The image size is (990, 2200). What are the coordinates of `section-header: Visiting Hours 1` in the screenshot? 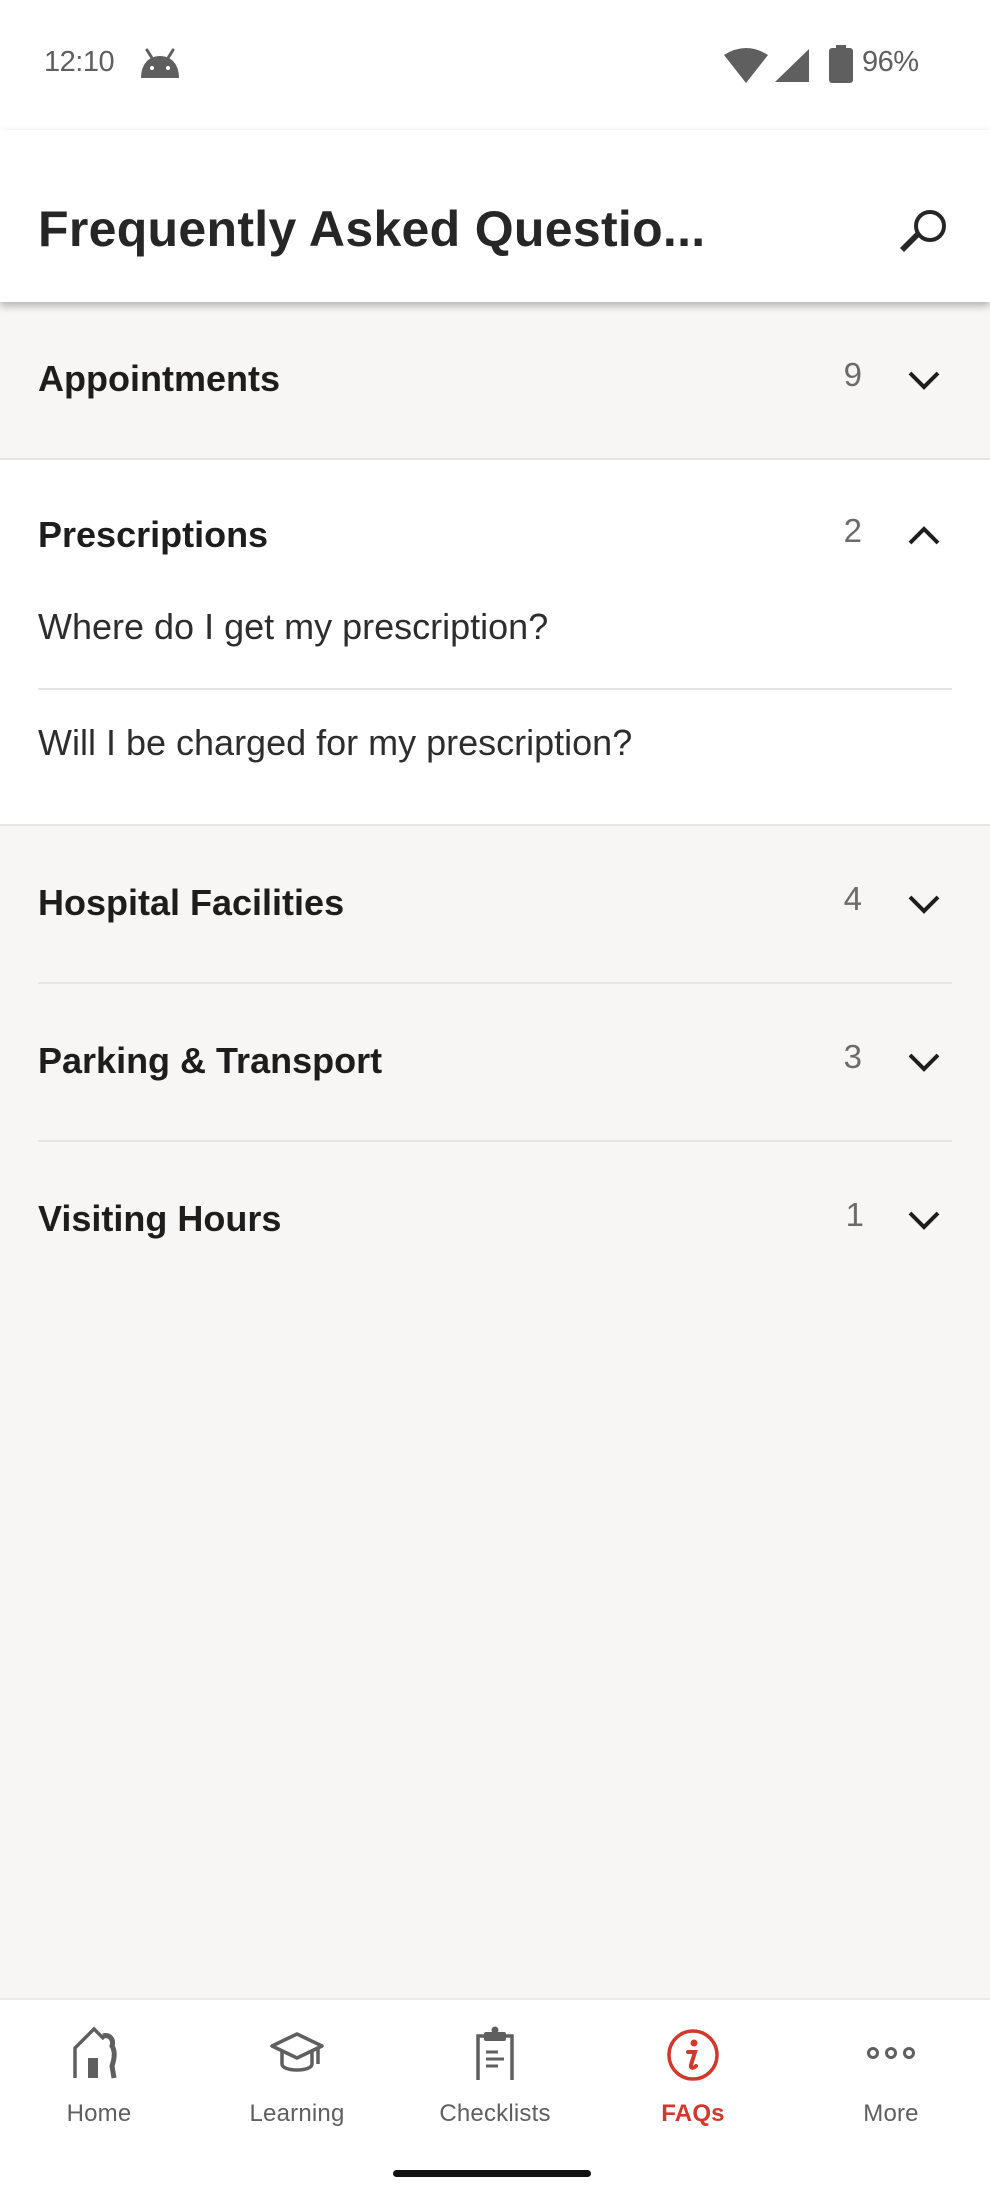 It's located at (495, 1220).